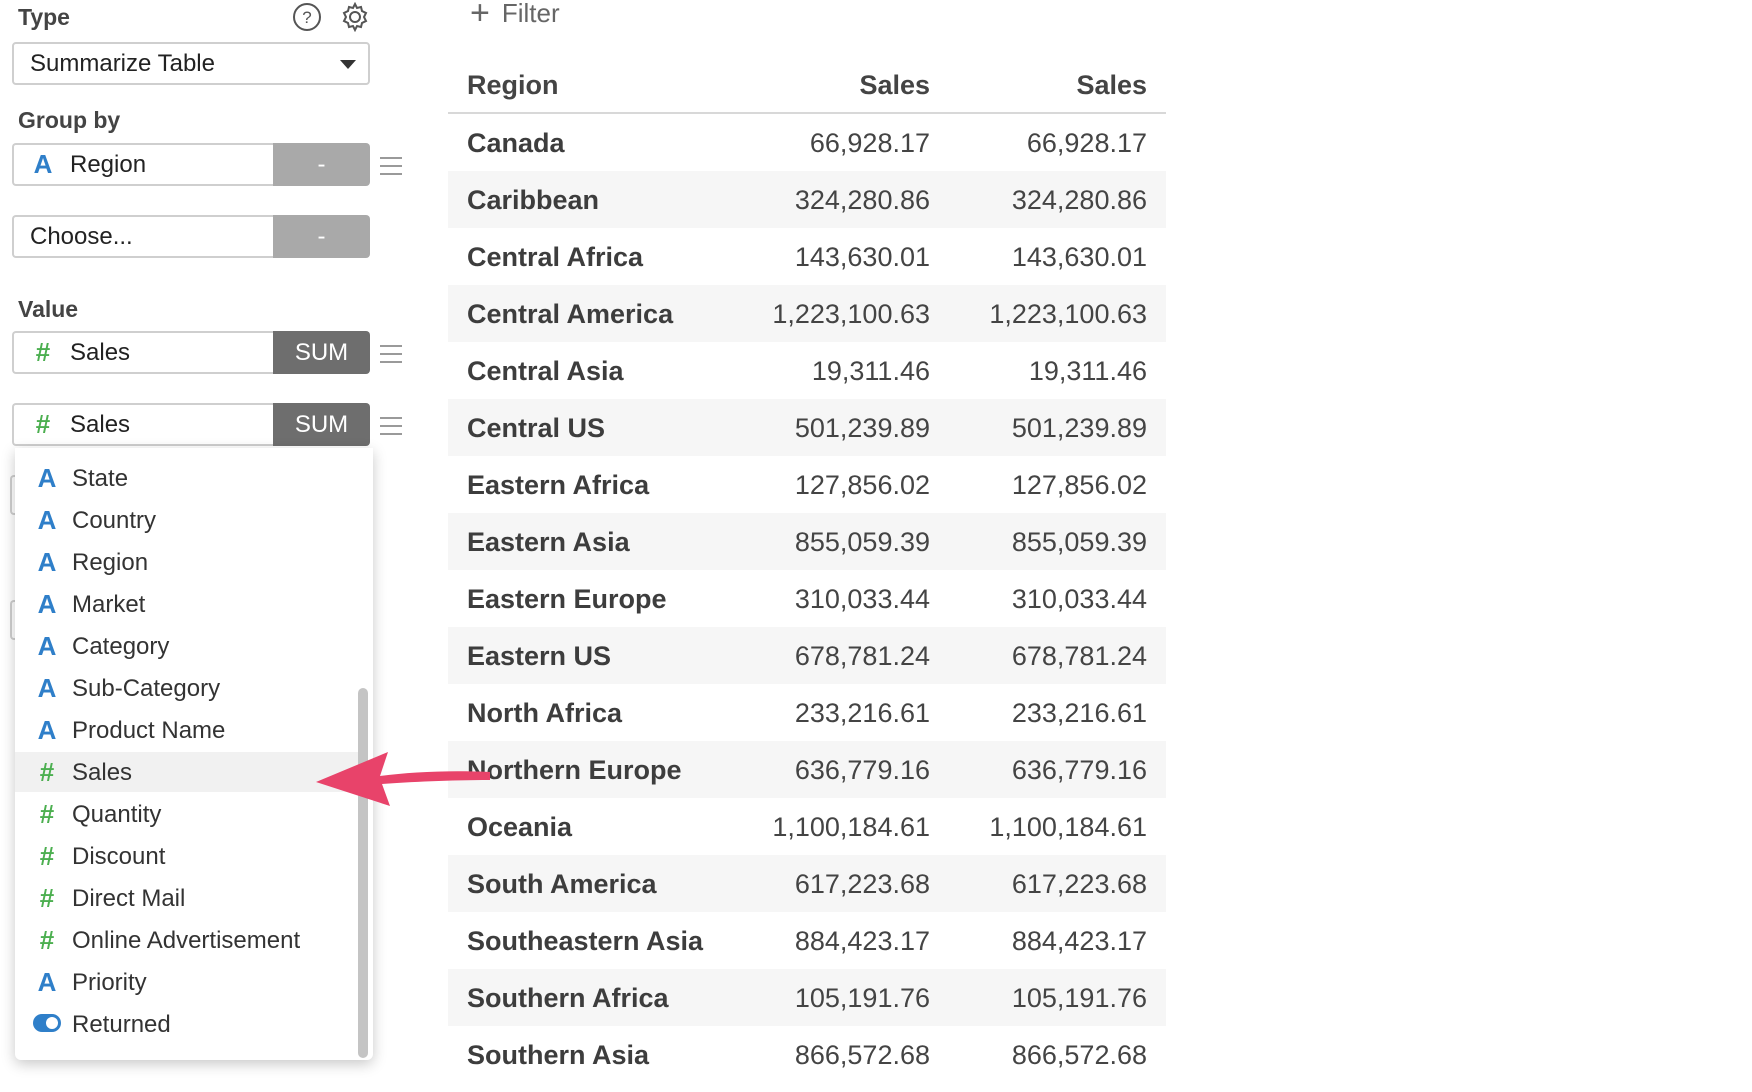 The width and height of the screenshot is (1752, 1092). Describe the element at coordinates (1111, 85) in the screenshot. I see `column-header-sales-2: Sales` at that location.